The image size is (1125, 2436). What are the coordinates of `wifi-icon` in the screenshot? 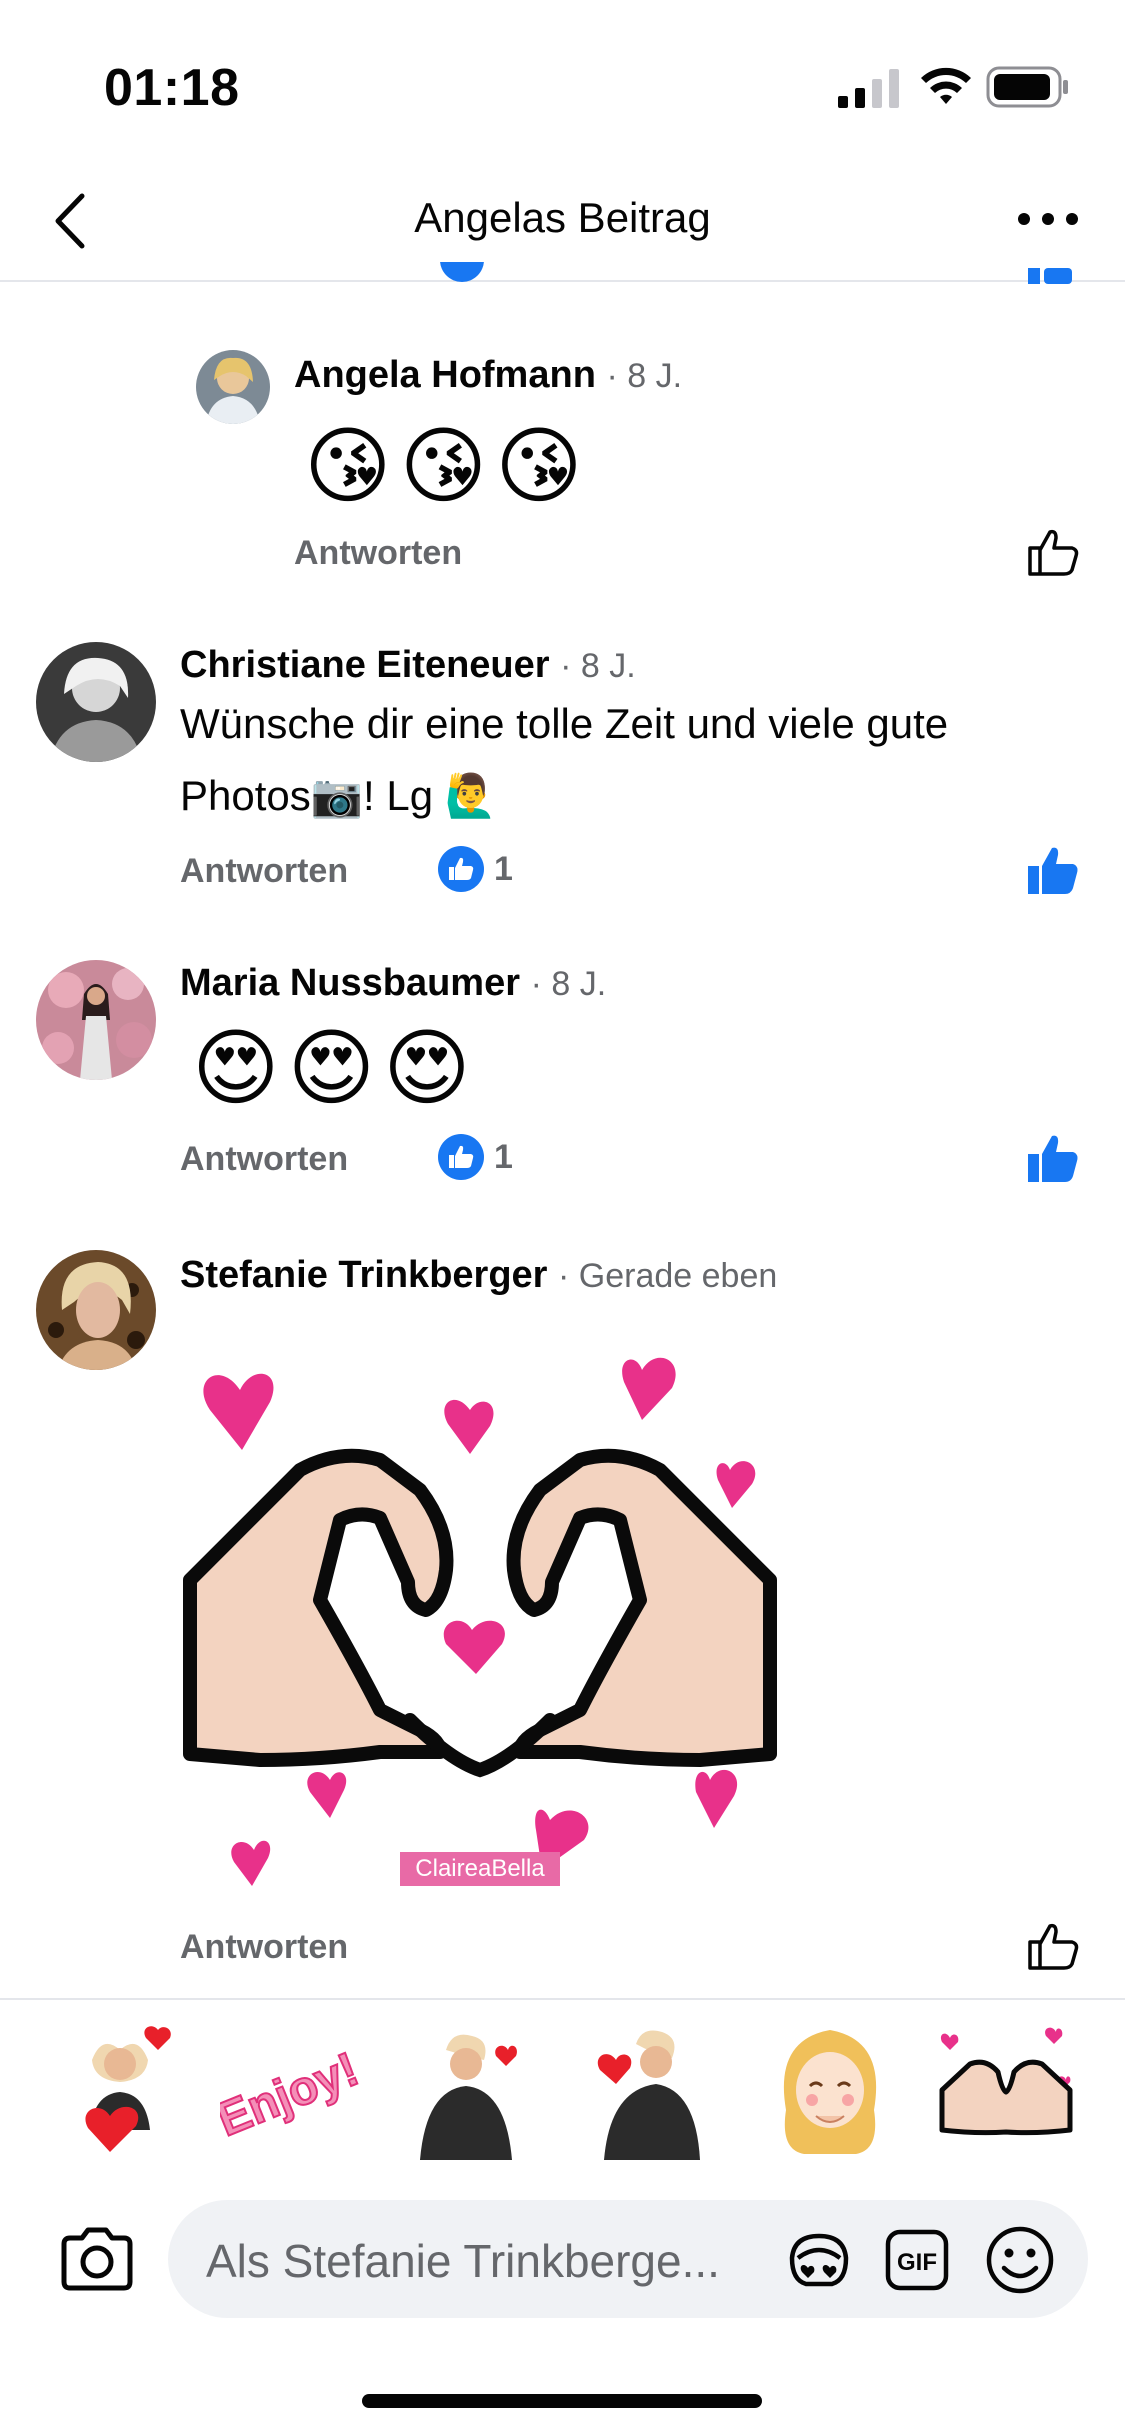 It's located at (946, 85).